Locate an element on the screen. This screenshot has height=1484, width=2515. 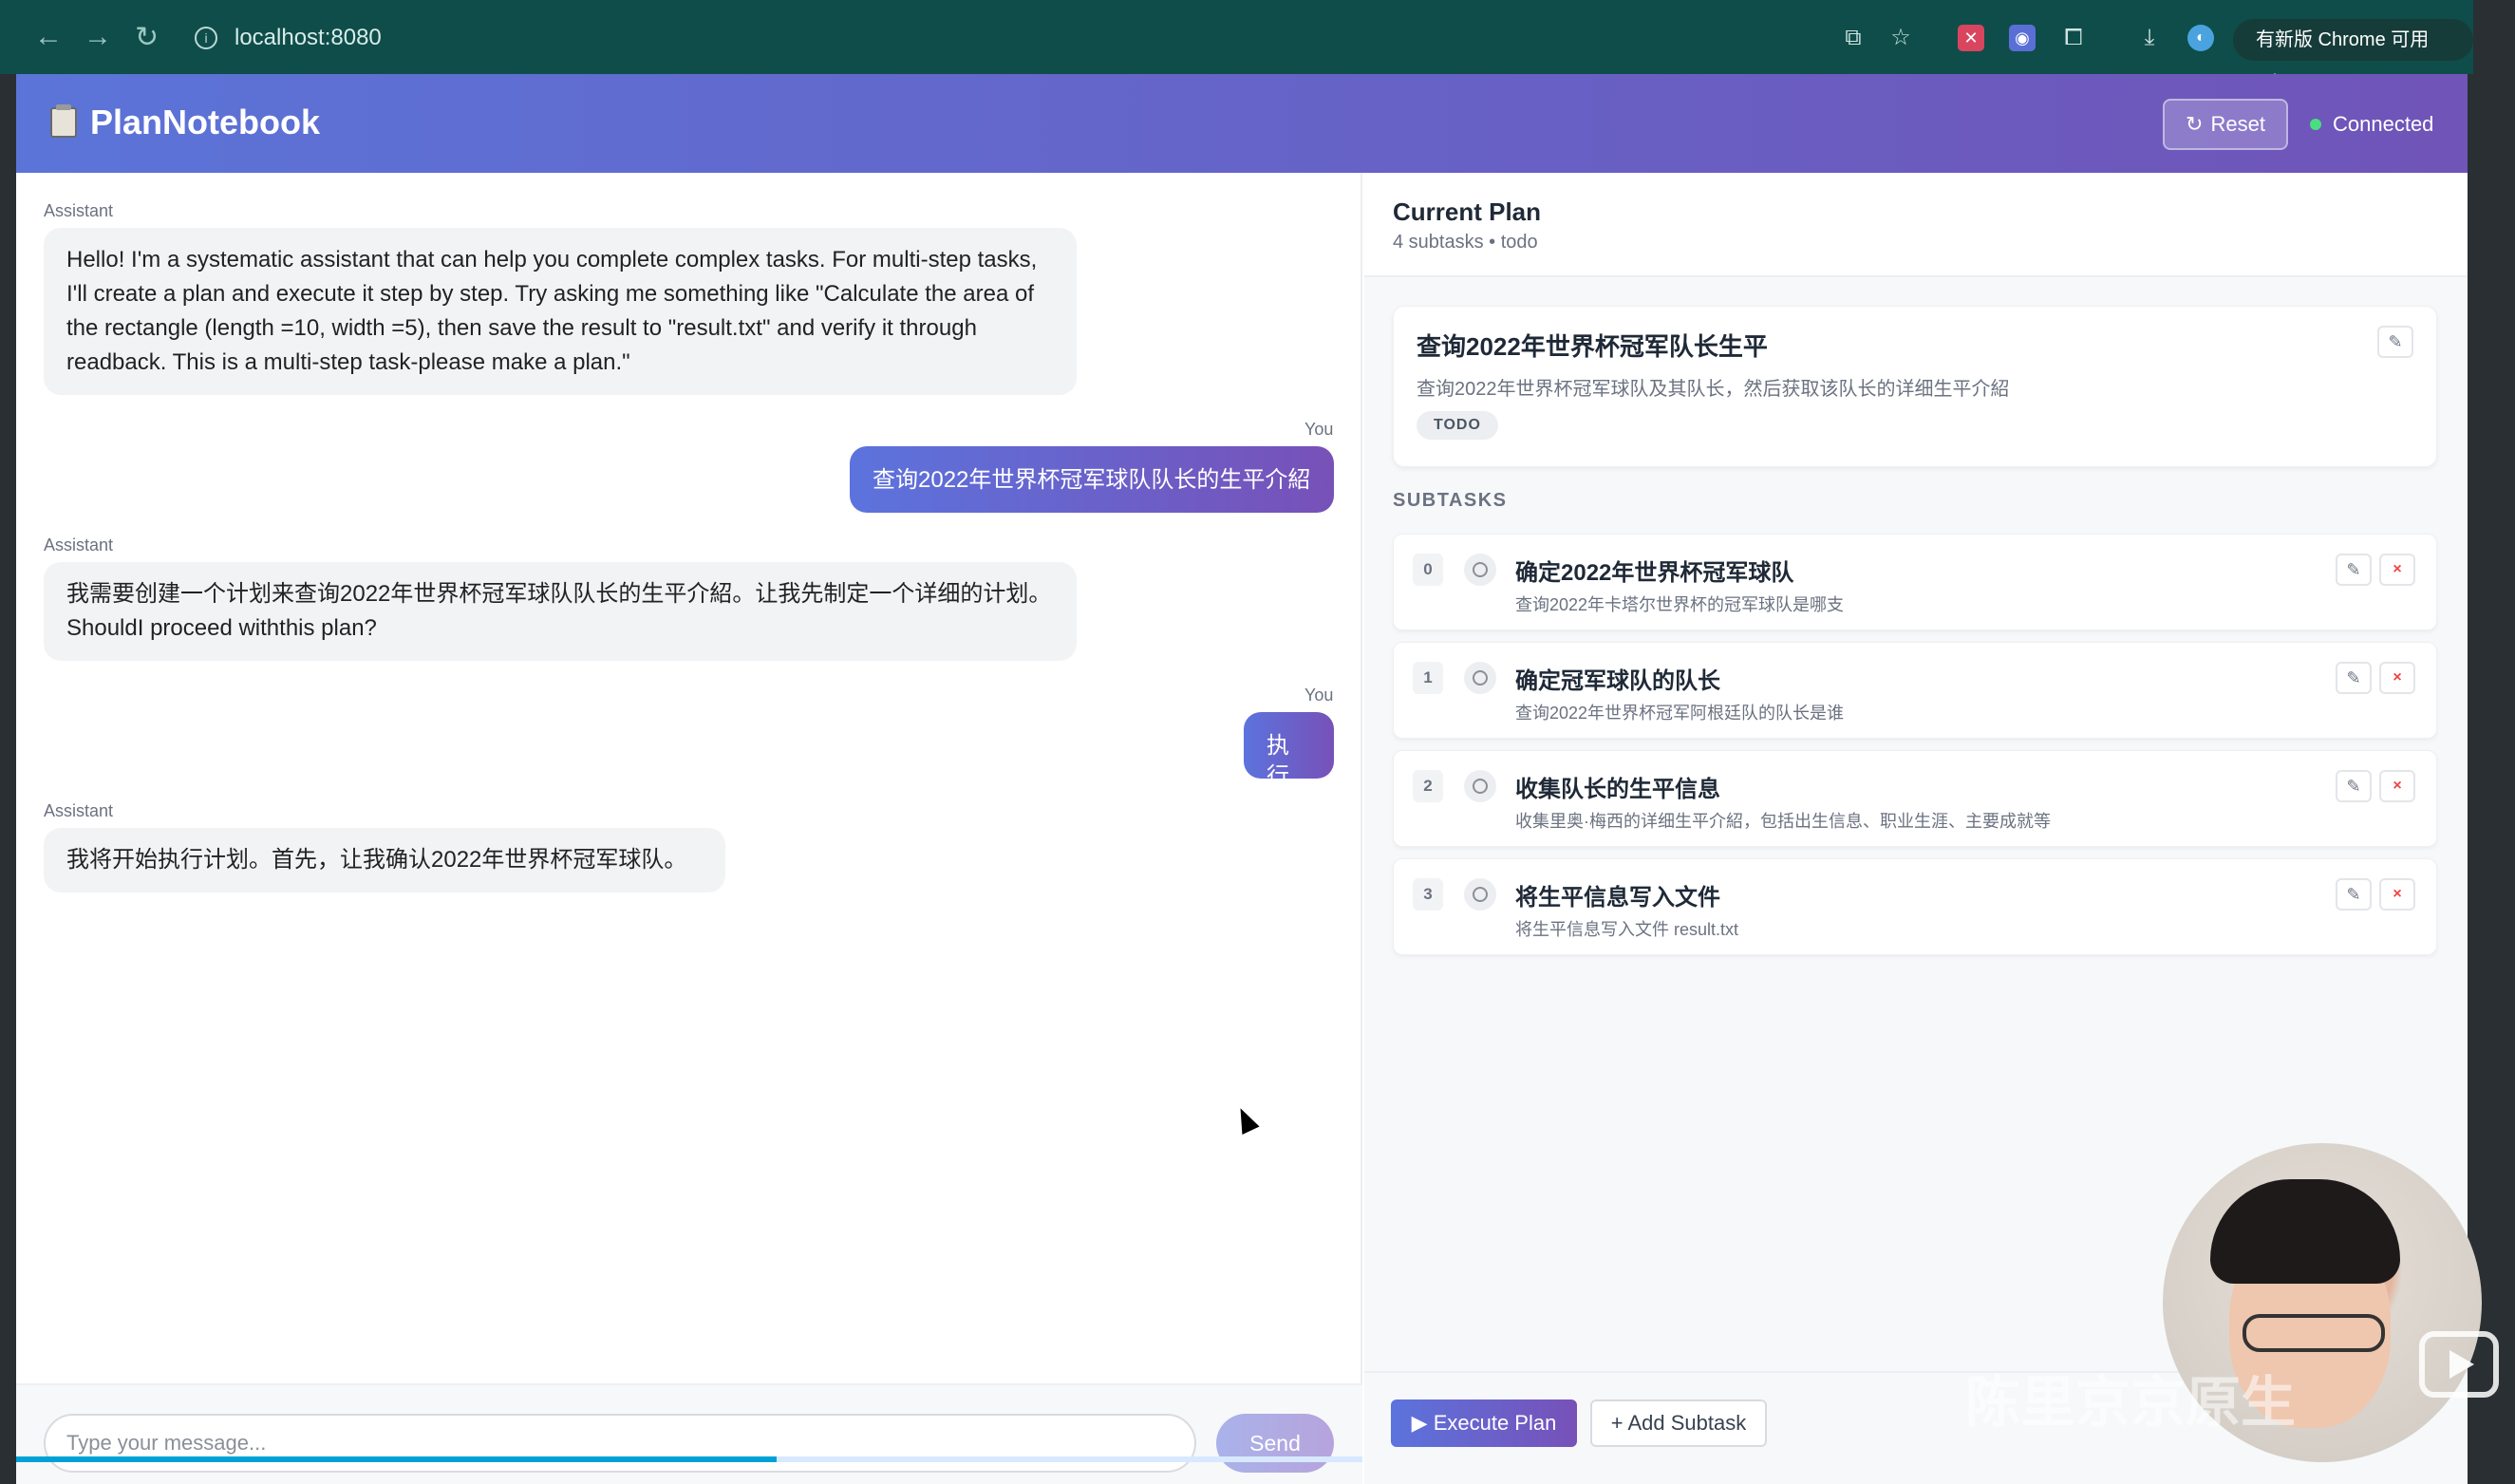
site-info-icon: i is located at coordinates (206, 38).